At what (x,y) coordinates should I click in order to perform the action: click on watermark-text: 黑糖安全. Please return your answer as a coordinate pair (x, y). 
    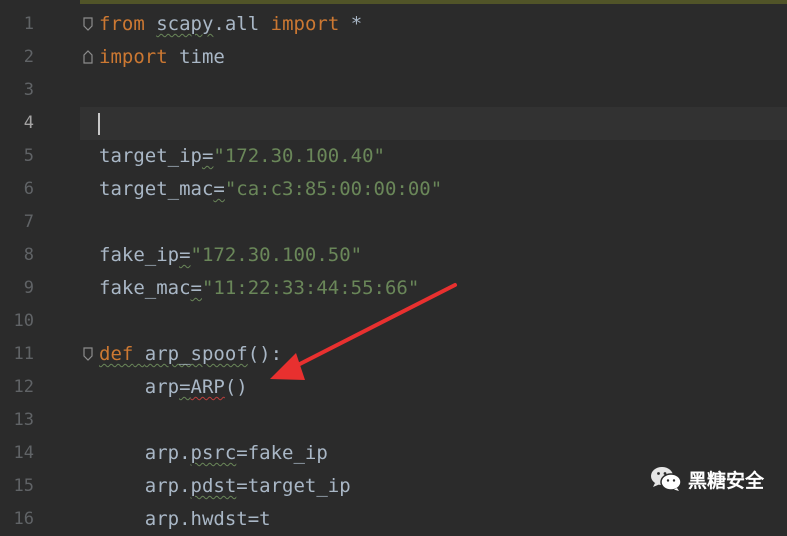
    Looking at the image, I should click on (726, 480).